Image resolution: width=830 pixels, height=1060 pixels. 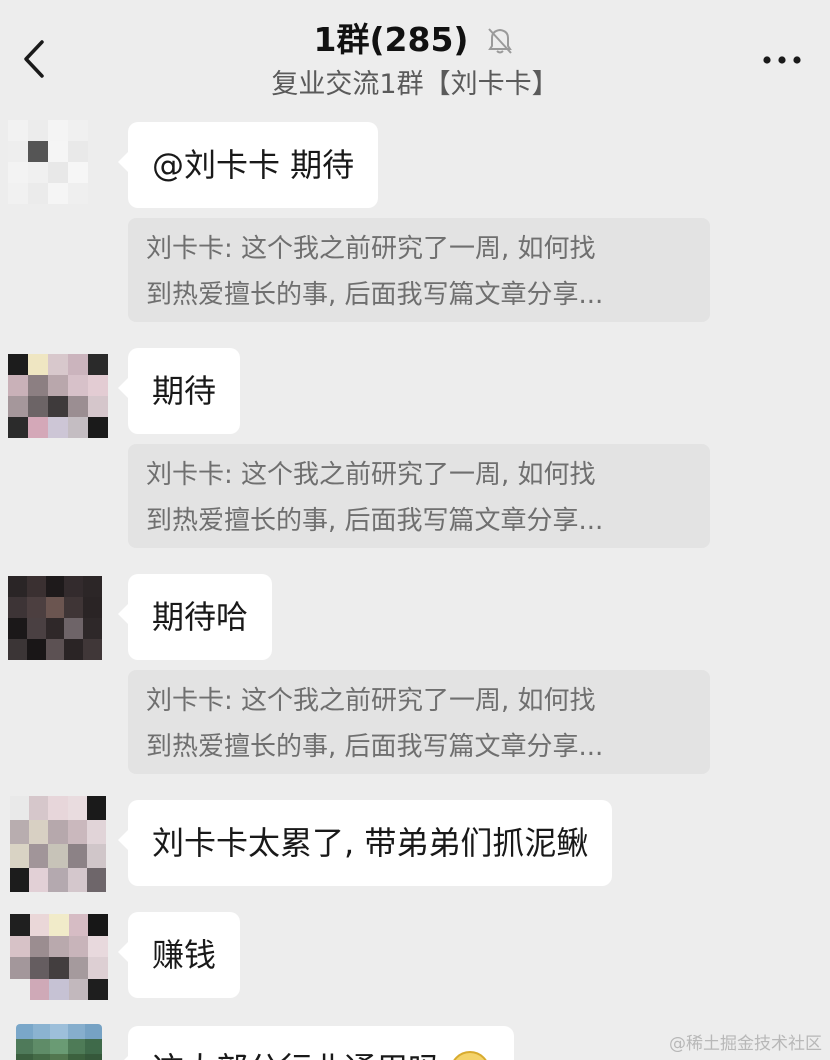 I want to click on message-bubble: @刘卡卡 期待, so click(x=248, y=165).